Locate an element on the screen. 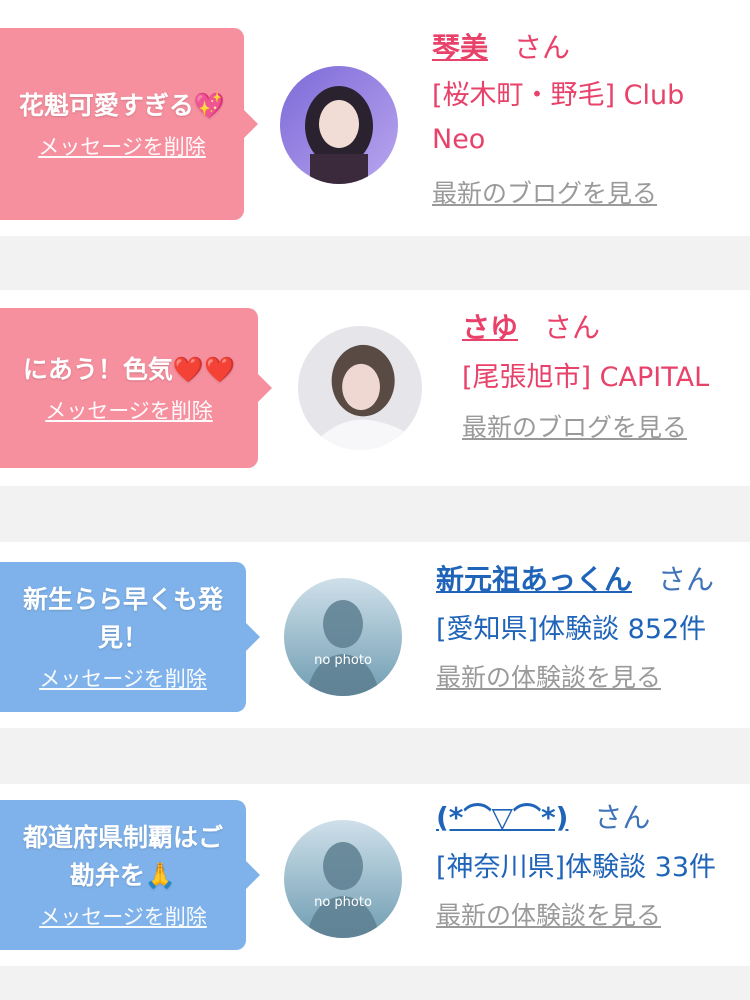 This screenshot has width=750, height=1000. location-text: [神奈川県]体験談 33件 is located at coordinates (576, 867).